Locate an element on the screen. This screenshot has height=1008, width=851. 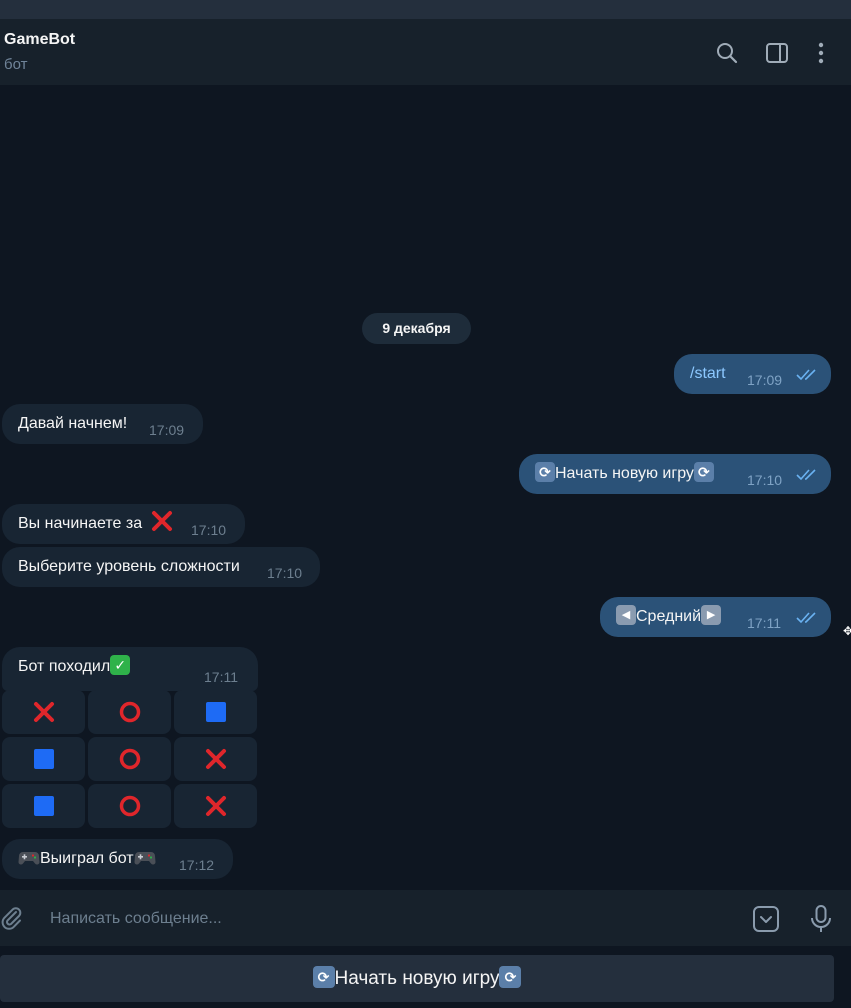
message-outgoing: /start 17:09 is located at coordinates (752, 374).